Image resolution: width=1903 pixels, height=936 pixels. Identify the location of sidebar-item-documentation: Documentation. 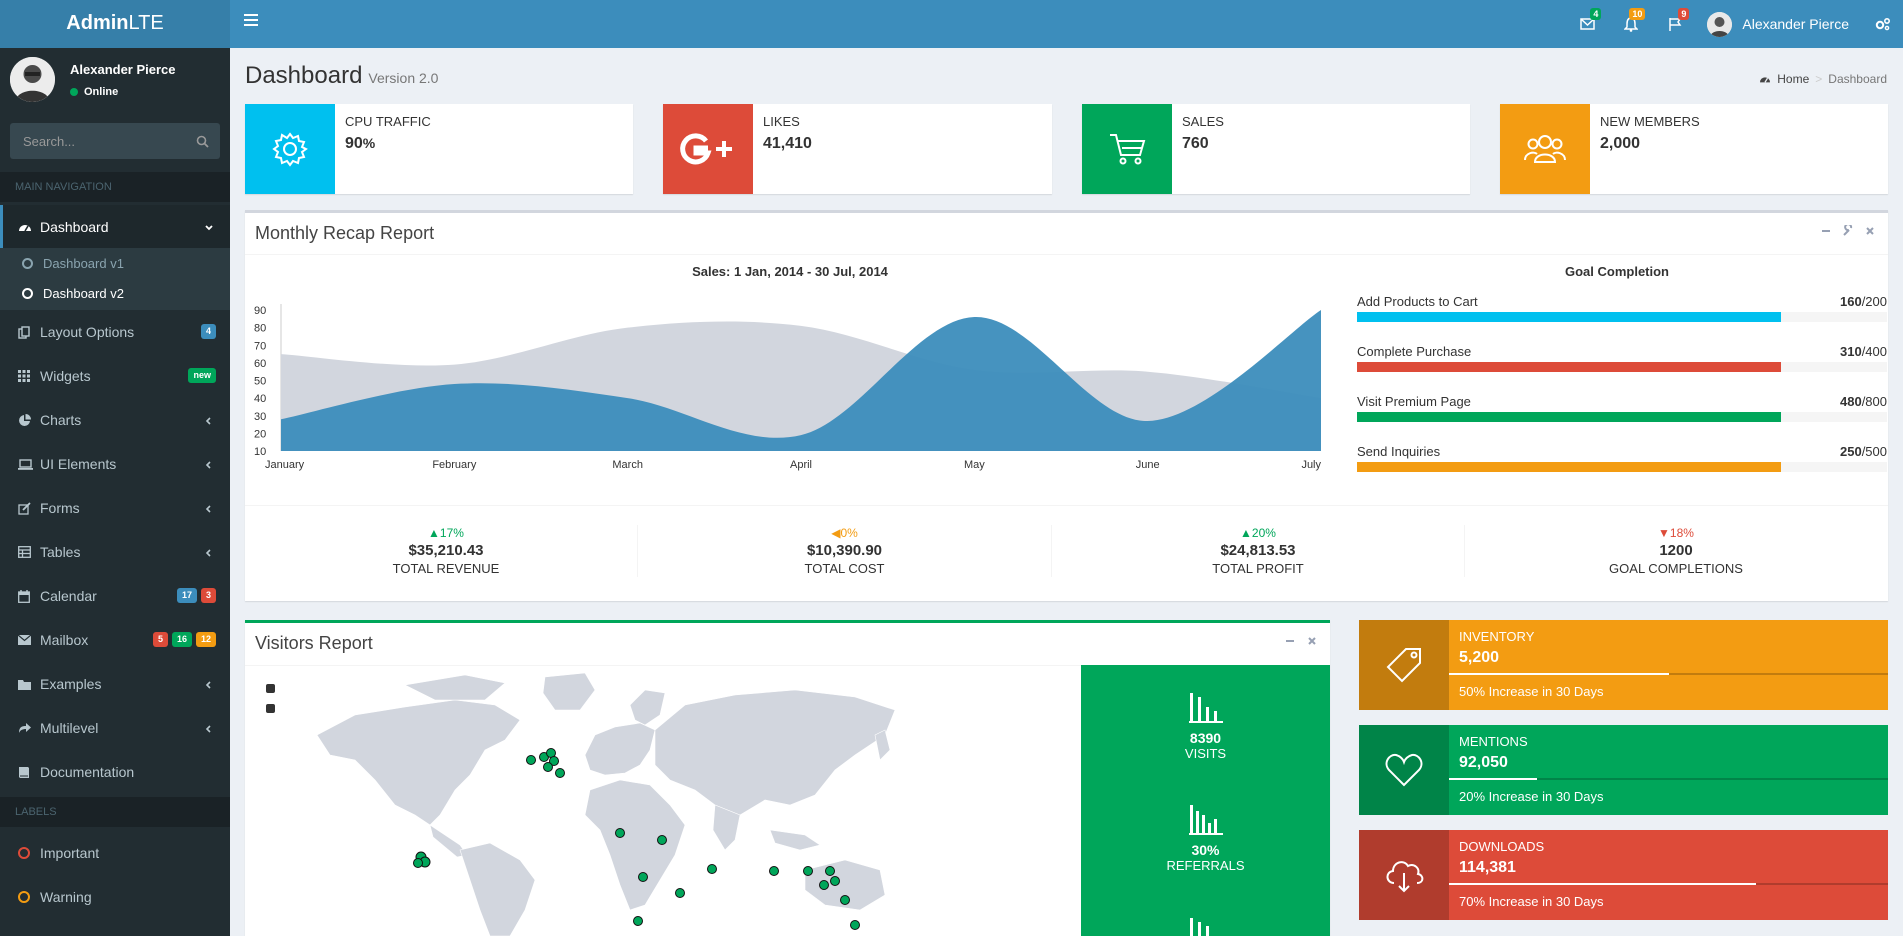
(115, 772).